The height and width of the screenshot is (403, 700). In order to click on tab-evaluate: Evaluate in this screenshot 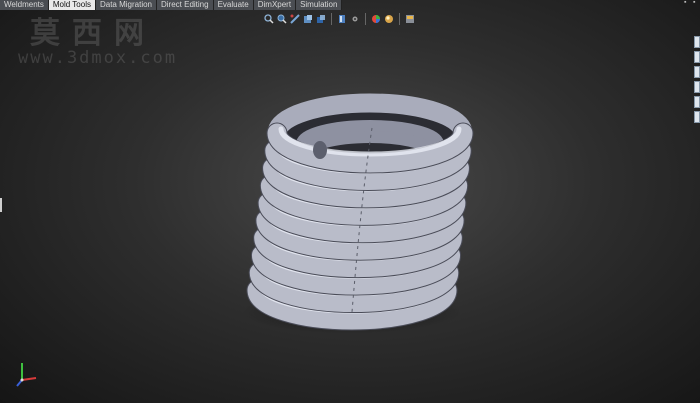, I will do `click(233, 5)`.